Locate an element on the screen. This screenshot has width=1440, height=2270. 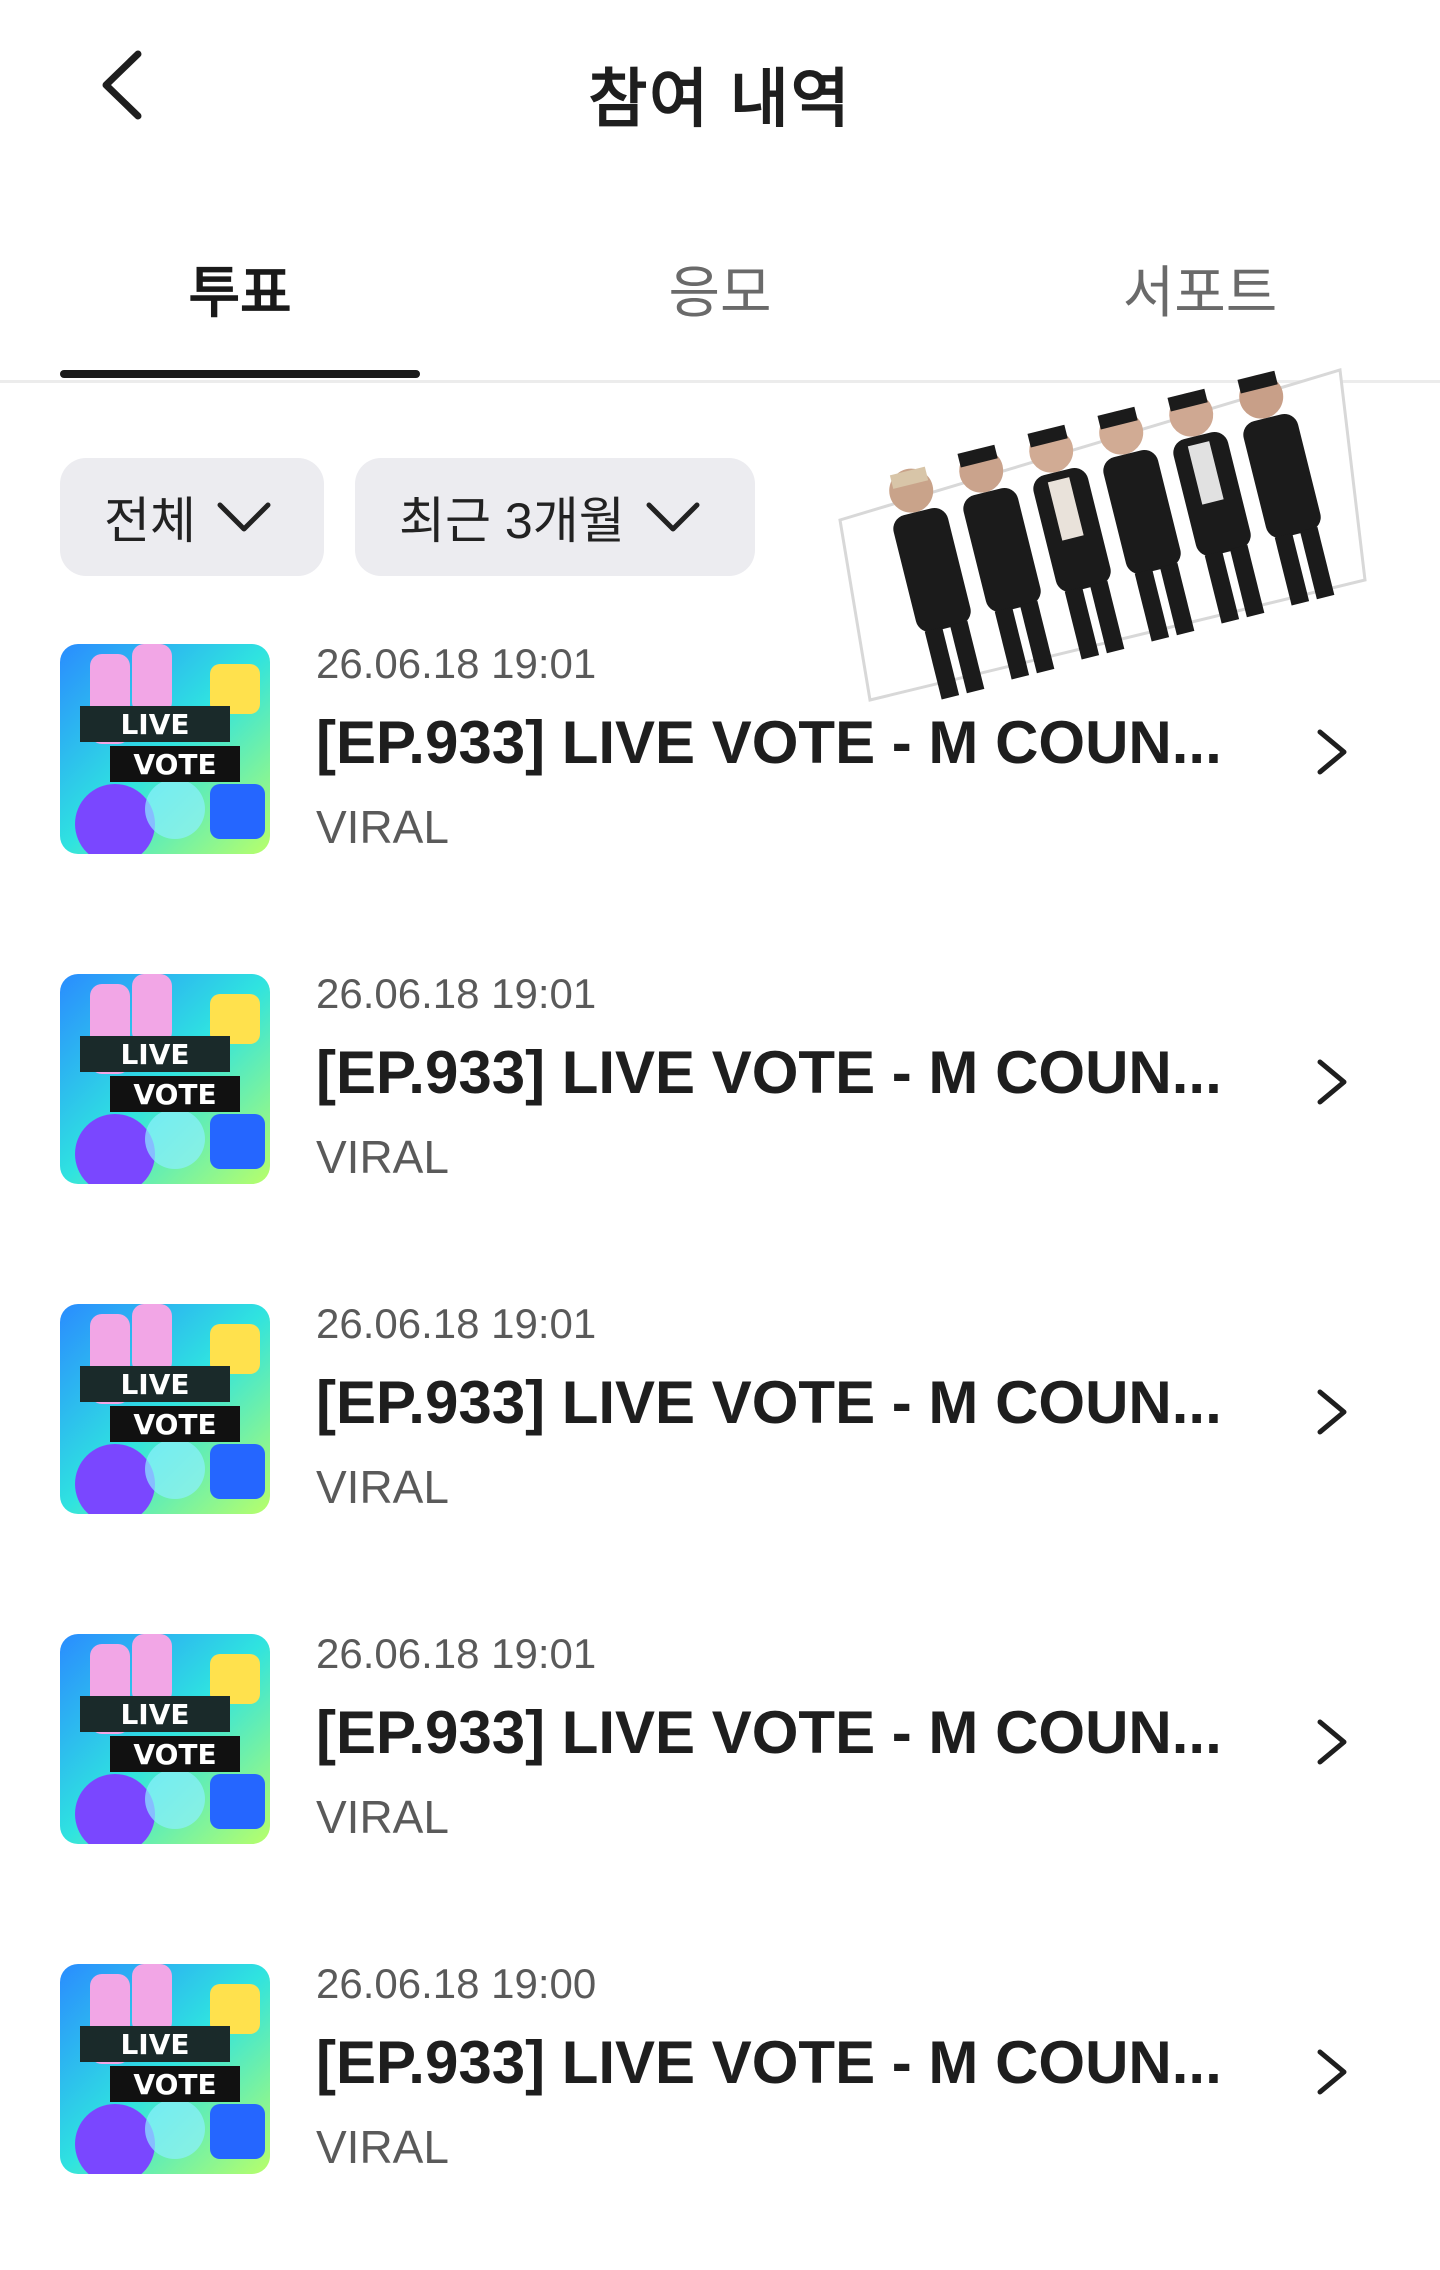
item-date: 26.06.18 19:00 is located at coordinates (456, 1983).